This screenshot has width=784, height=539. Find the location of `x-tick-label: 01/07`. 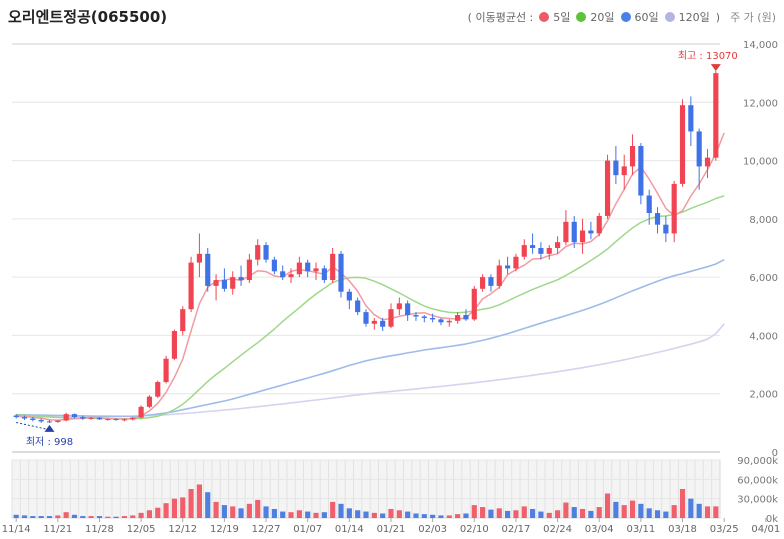

x-tick-label: 01/07 is located at coordinates (307, 529).